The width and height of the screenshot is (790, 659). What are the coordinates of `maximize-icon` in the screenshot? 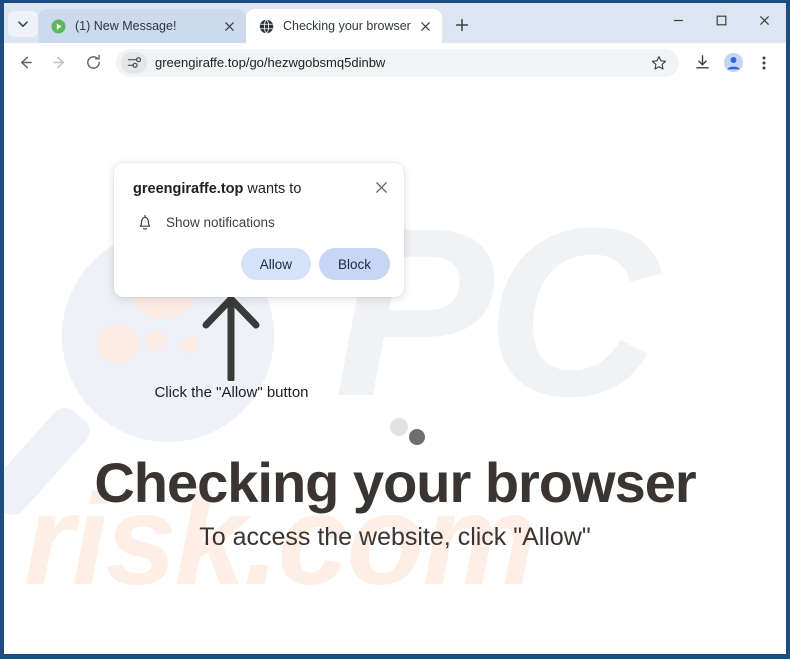 It's located at (721, 20).